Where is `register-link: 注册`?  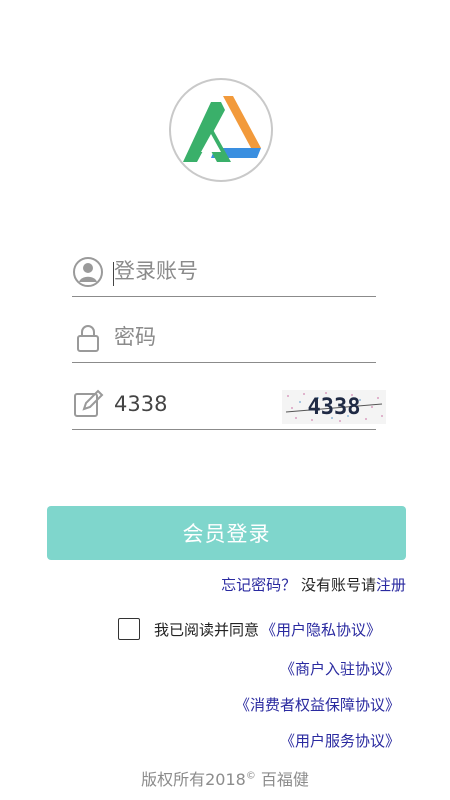 register-link: 注册 is located at coordinates (391, 585).